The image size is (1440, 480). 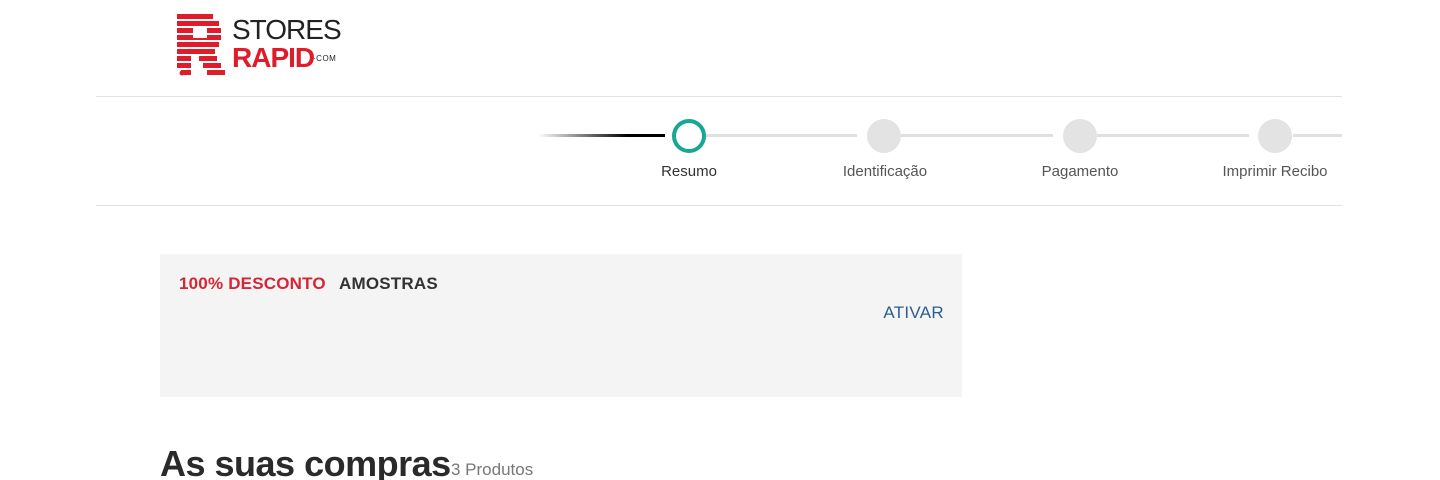 I want to click on logo-text-rapid: RAPID, so click(x=273, y=57).